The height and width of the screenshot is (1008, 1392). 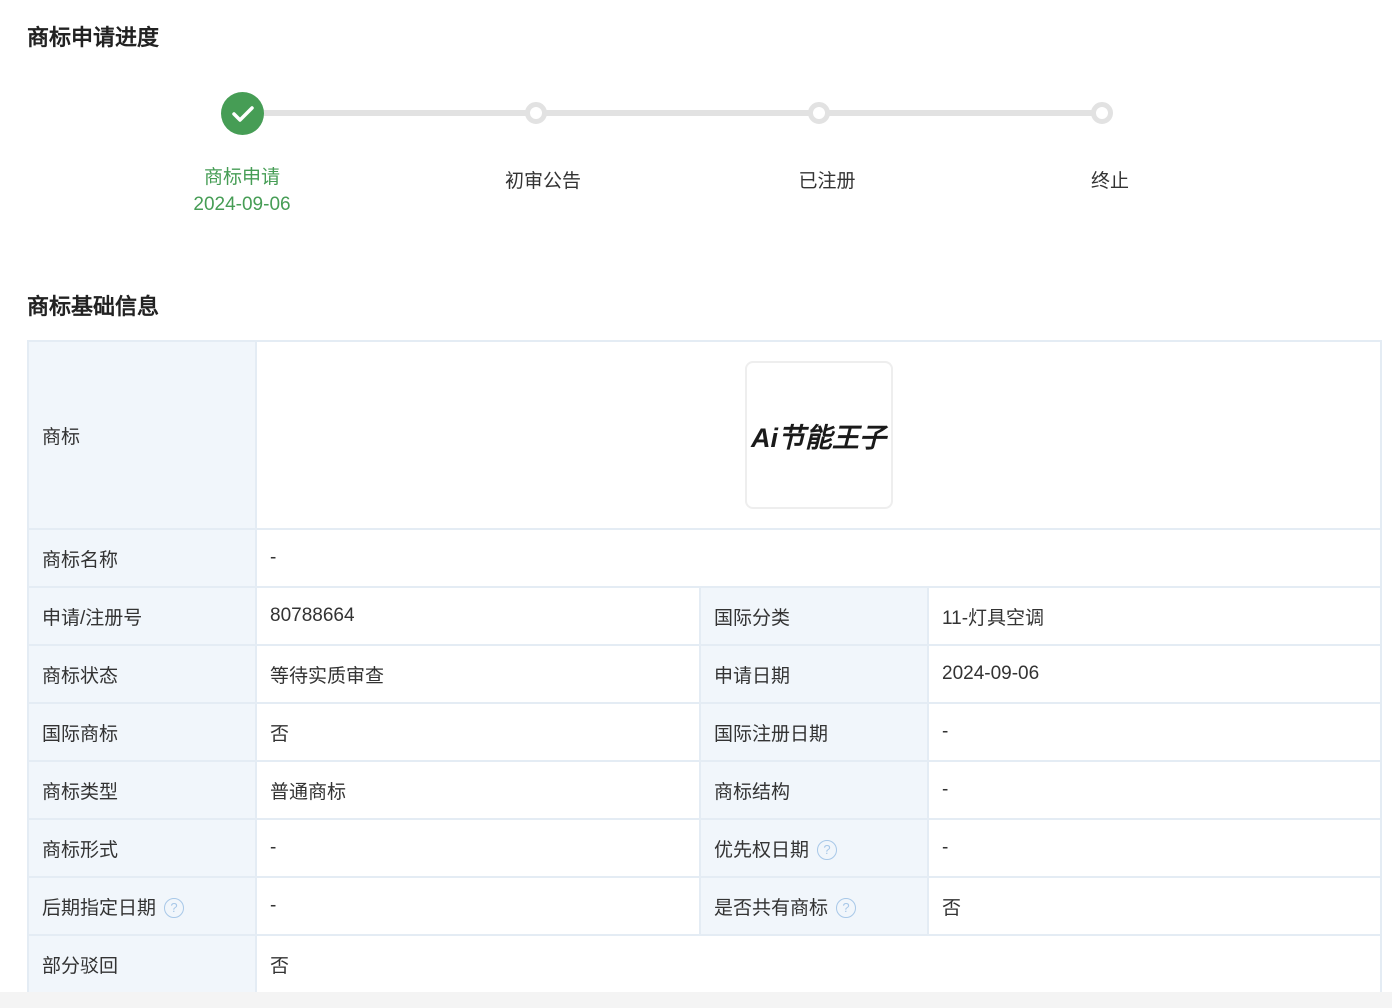 I want to click on value: 2024-09-06, so click(x=1154, y=674).